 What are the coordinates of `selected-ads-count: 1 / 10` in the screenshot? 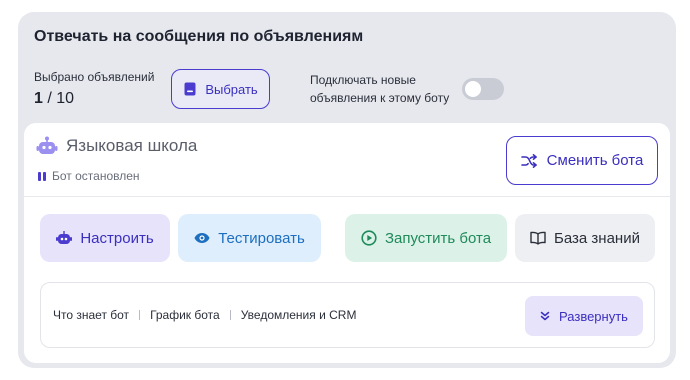 It's located at (54, 99).